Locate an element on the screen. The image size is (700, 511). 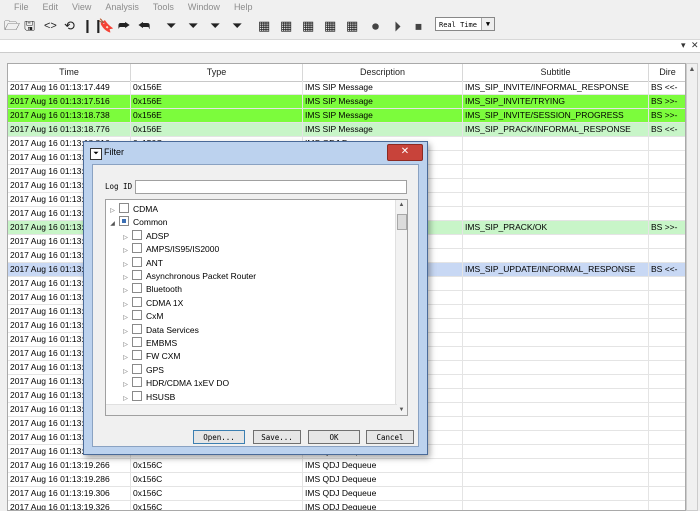
menu-analysis: Analysis is located at coordinates (122, 7).